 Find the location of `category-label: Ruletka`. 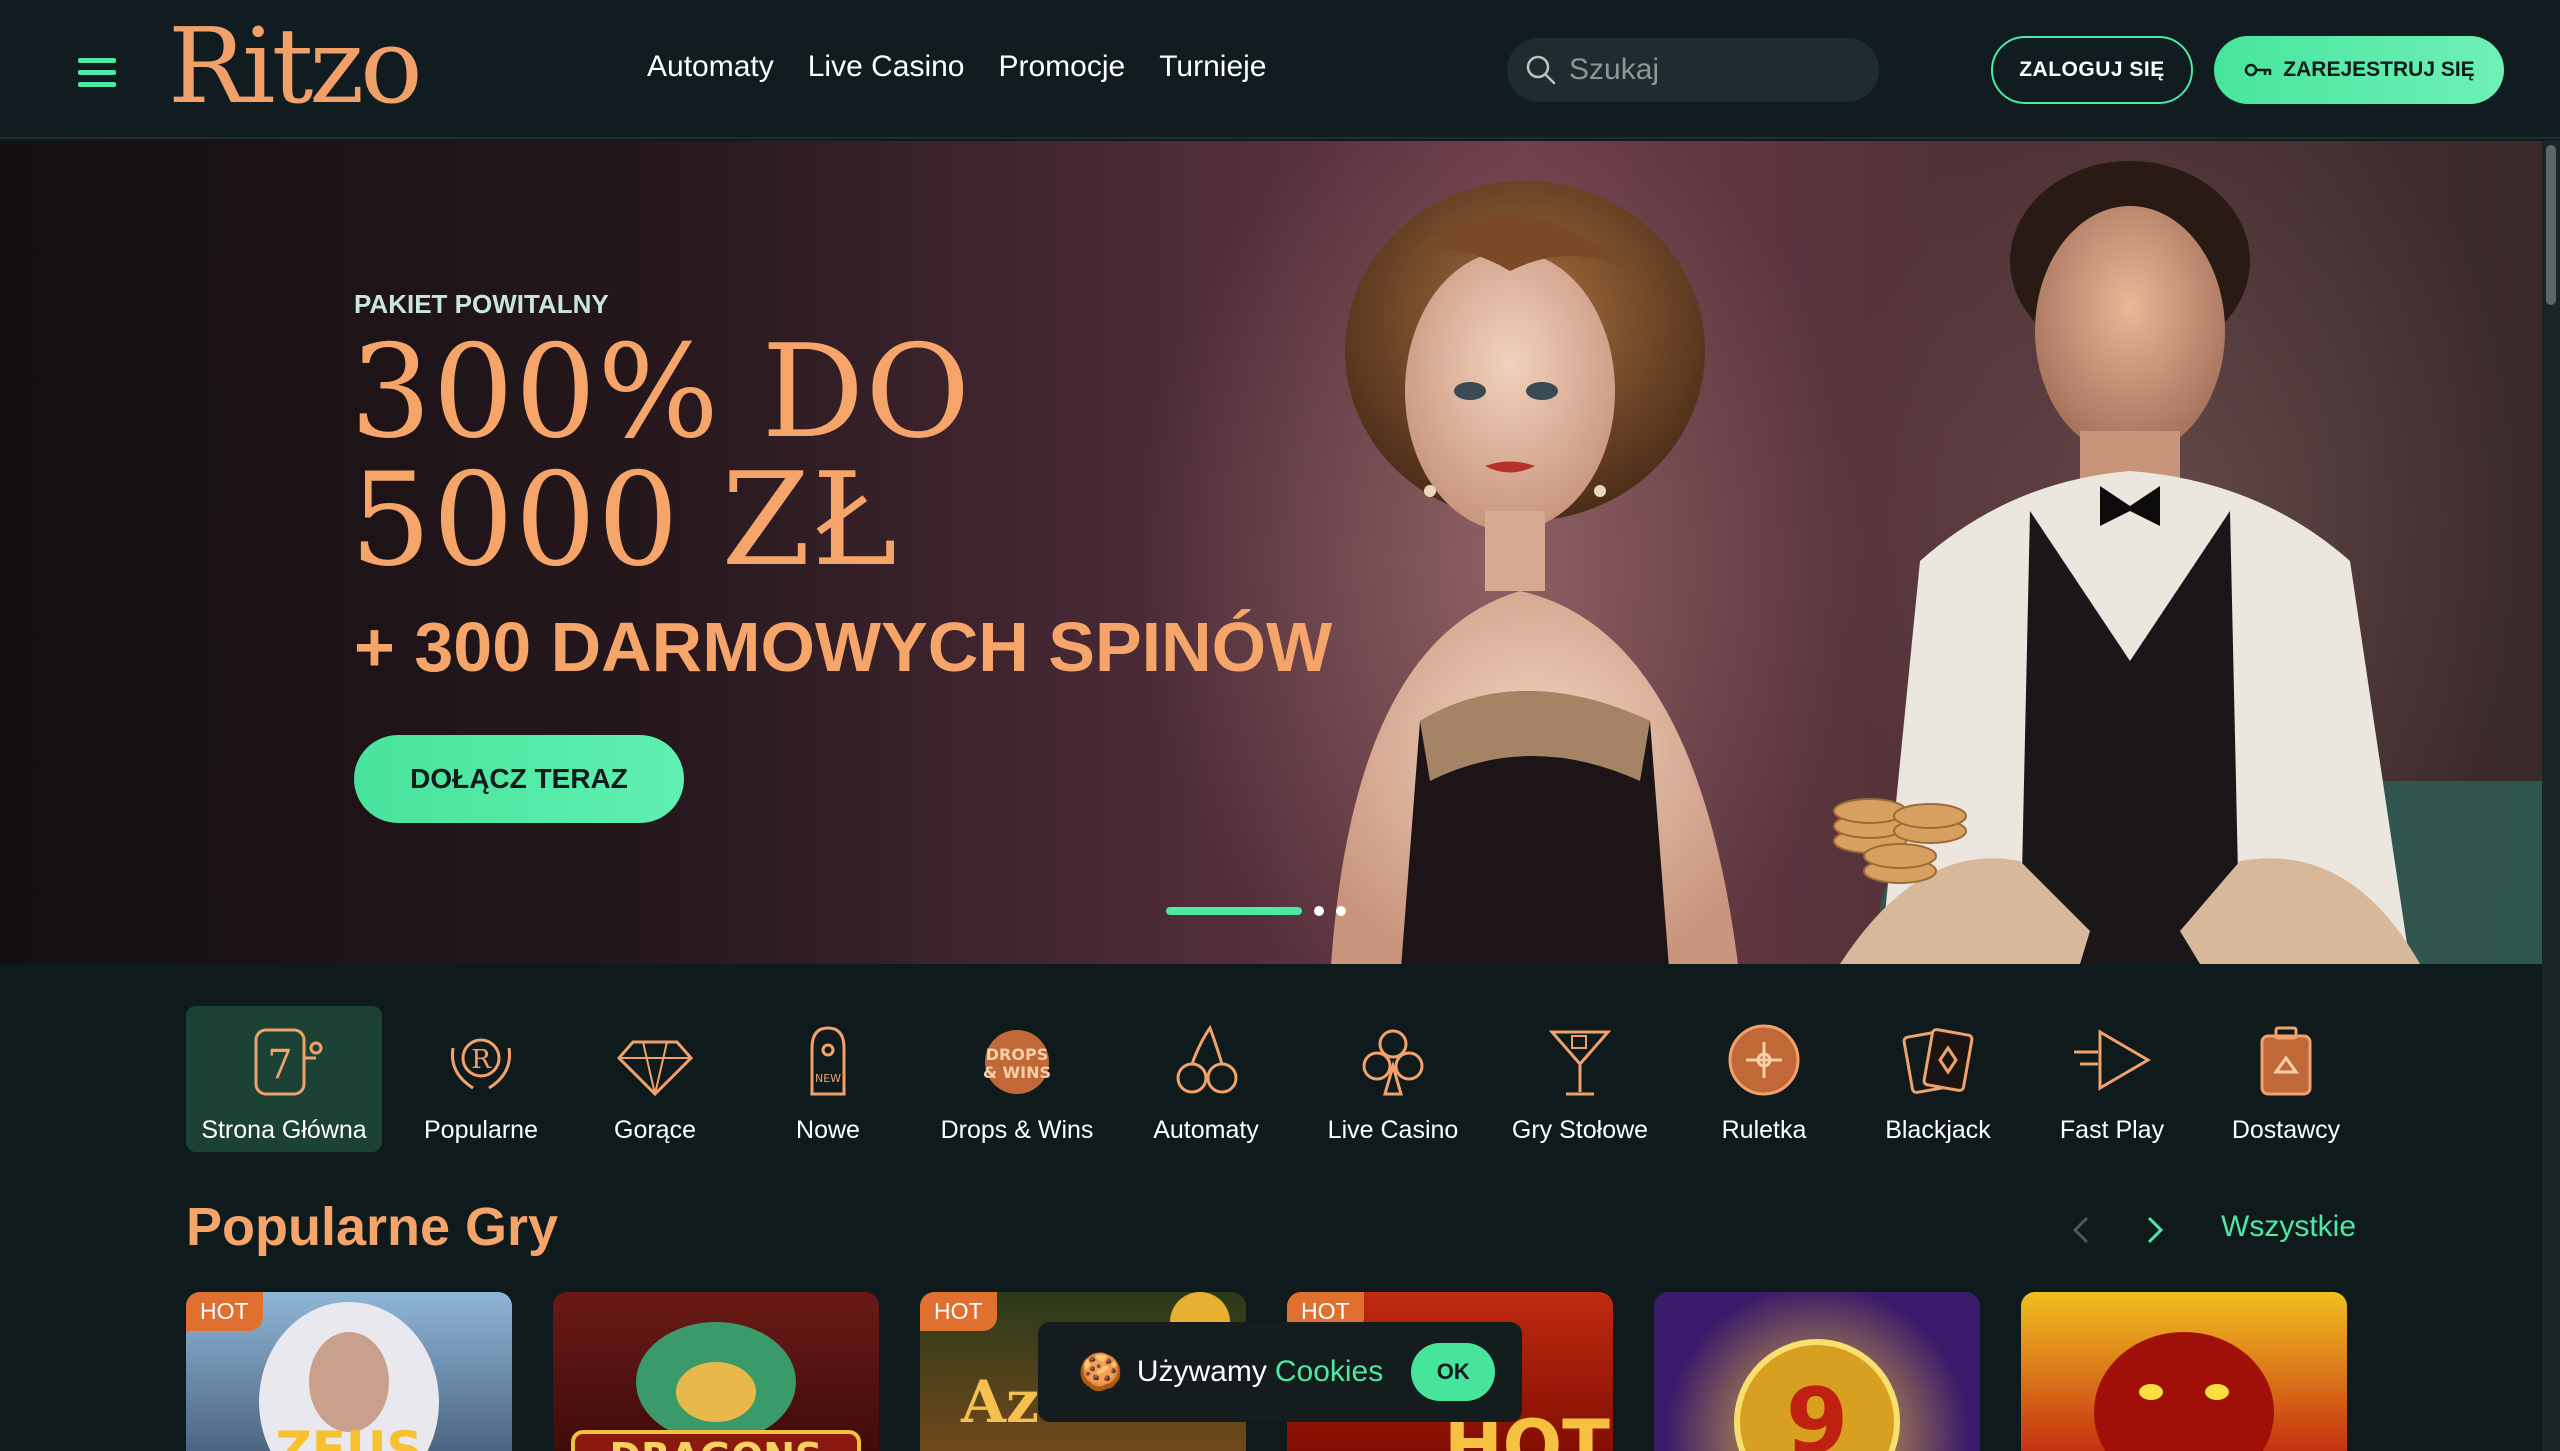

category-label: Ruletka is located at coordinates (1764, 1130).